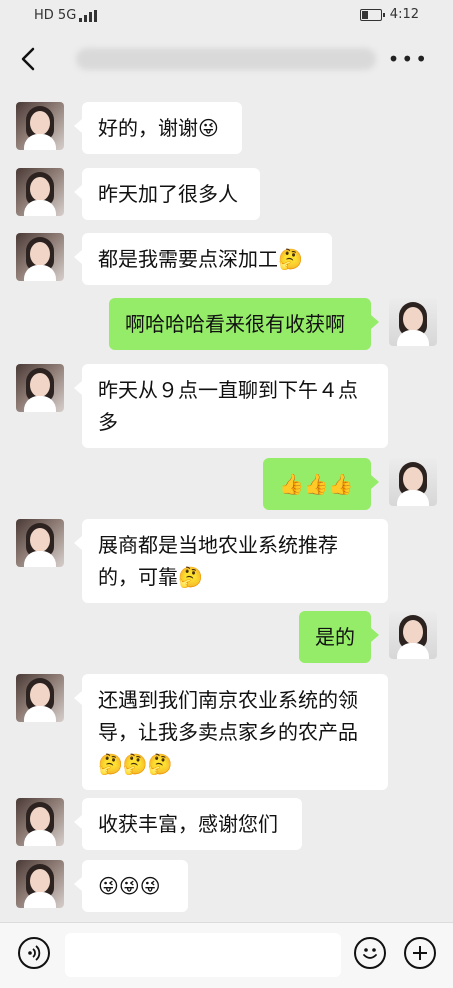  What do you see at coordinates (158, 128) in the screenshot?
I see `message-bubble: 好的，谢谢😜` at bounding box center [158, 128].